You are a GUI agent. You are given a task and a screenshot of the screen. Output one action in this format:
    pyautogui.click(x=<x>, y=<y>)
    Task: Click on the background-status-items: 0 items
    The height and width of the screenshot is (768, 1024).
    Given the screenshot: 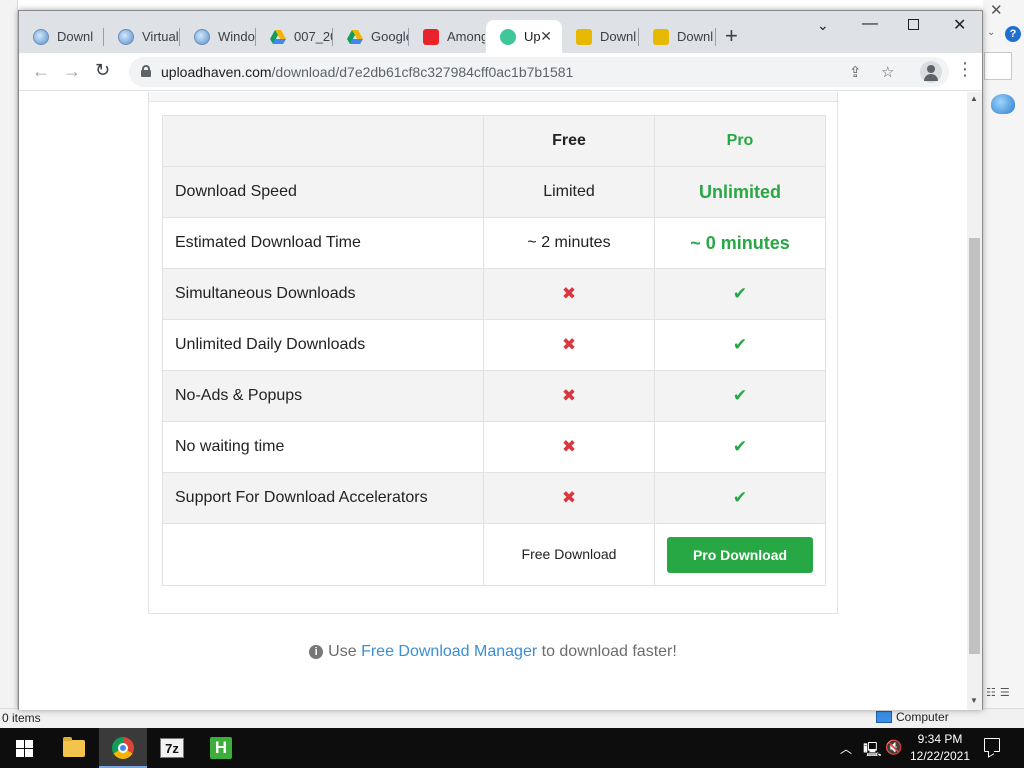 What is the action you would take?
    pyautogui.click(x=21, y=718)
    